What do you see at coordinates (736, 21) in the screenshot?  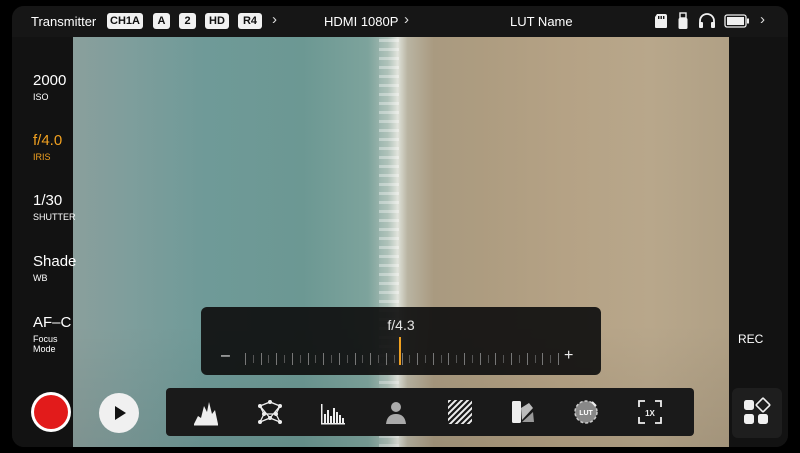 I see `battery-icon` at bounding box center [736, 21].